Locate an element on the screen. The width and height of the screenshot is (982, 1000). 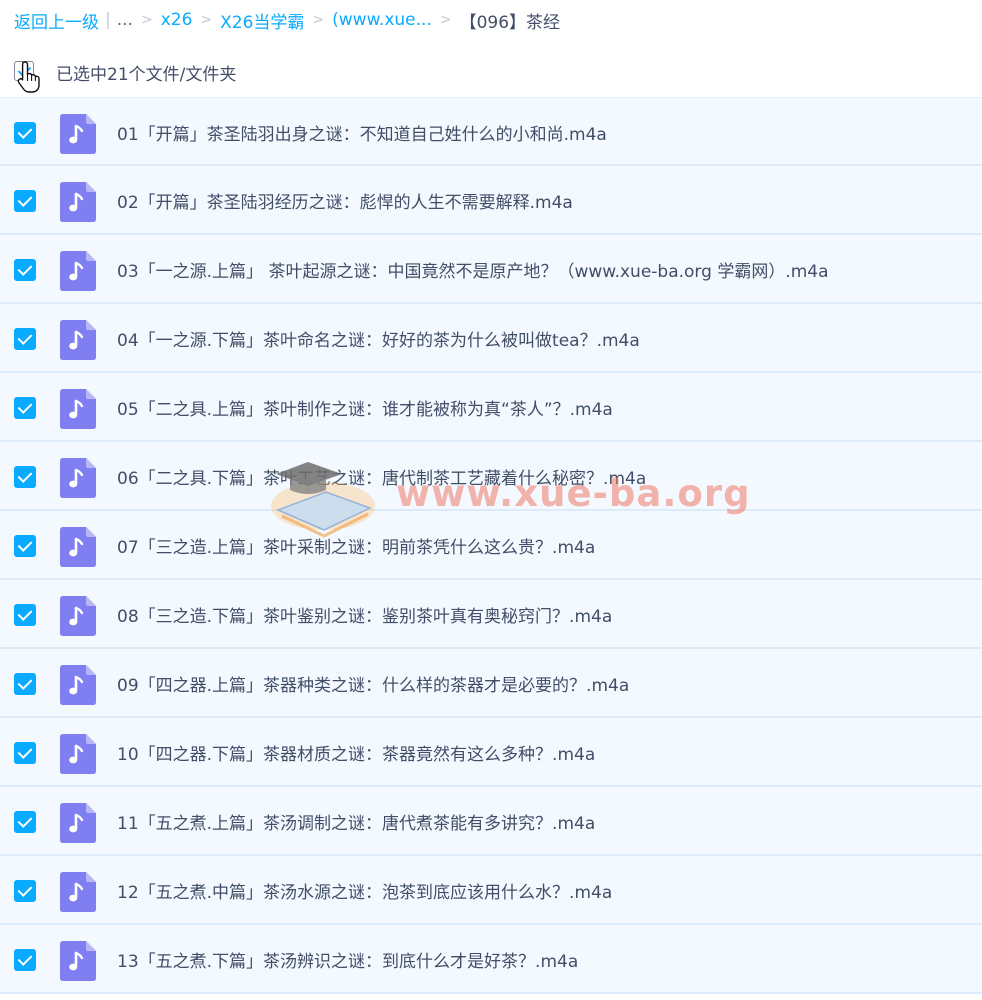
file-name: 07「三之造.上篇」茶叶采制之谜：明前茶凭什么这么贵？.m4a is located at coordinates (356, 545).